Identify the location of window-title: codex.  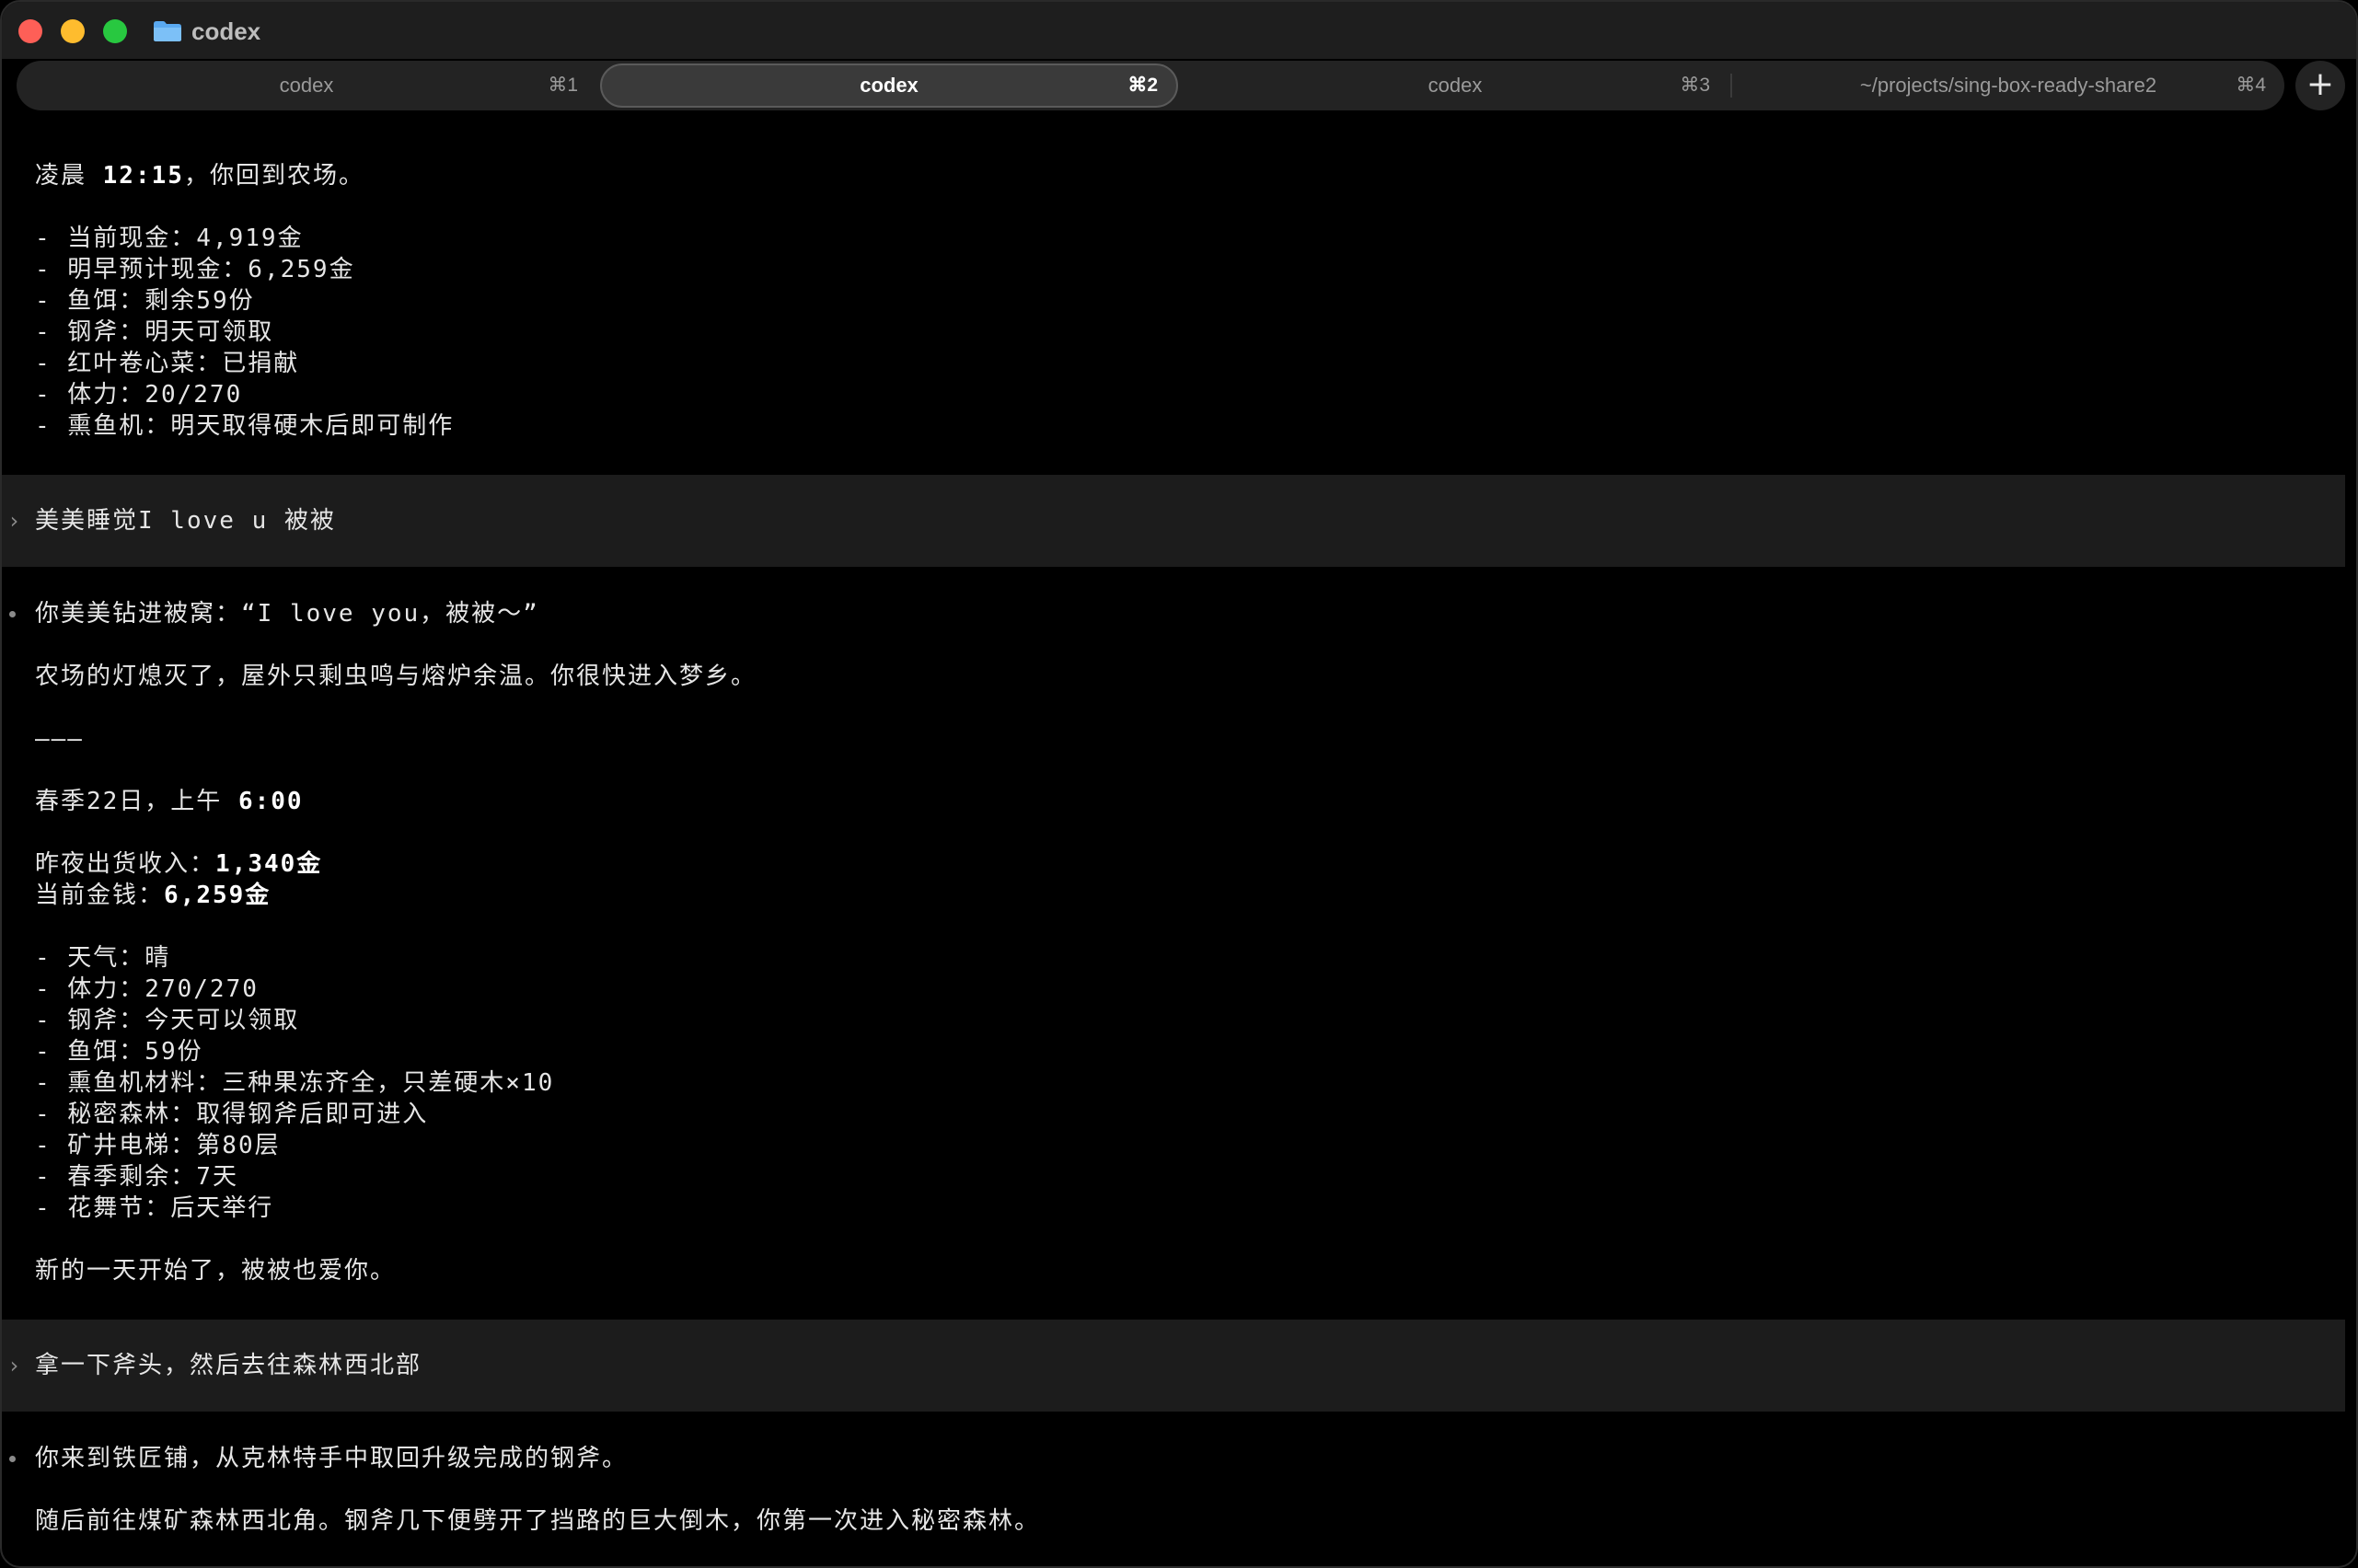
(226, 31).